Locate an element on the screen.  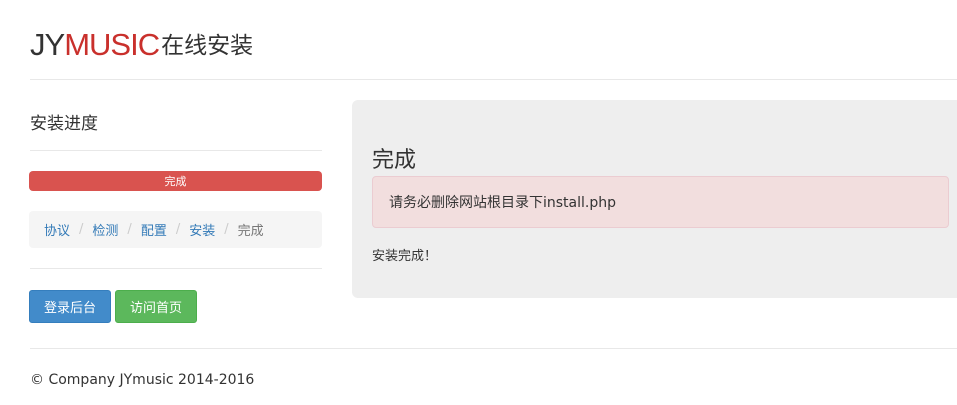
warning-alert: 请务必删除网站根目录下install.php is located at coordinates (660, 202).